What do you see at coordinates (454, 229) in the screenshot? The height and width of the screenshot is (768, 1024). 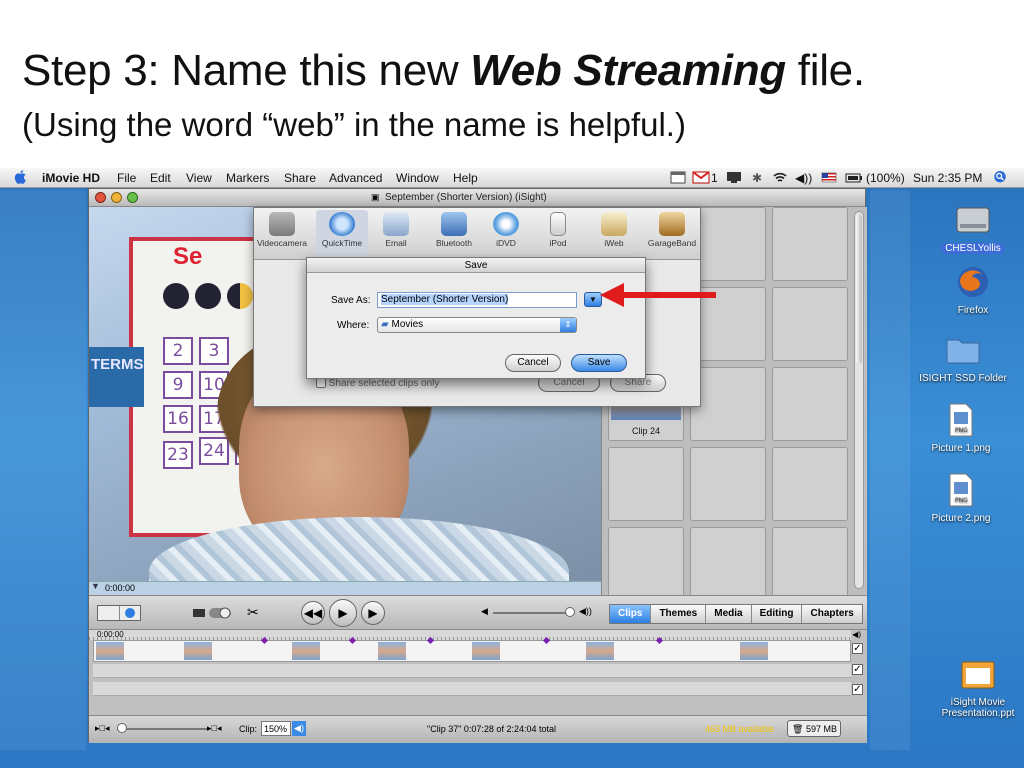 I see `share-tool-bluetooth: Bluetooth` at bounding box center [454, 229].